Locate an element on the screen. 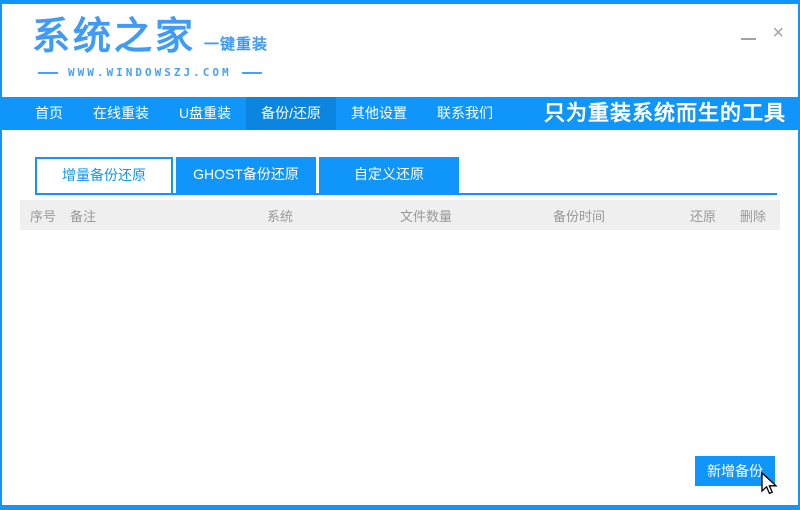 Image resolution: width=800 pixels, height=510 pixels. logo-text: 系统之家 is located at coordinates (114, 37).